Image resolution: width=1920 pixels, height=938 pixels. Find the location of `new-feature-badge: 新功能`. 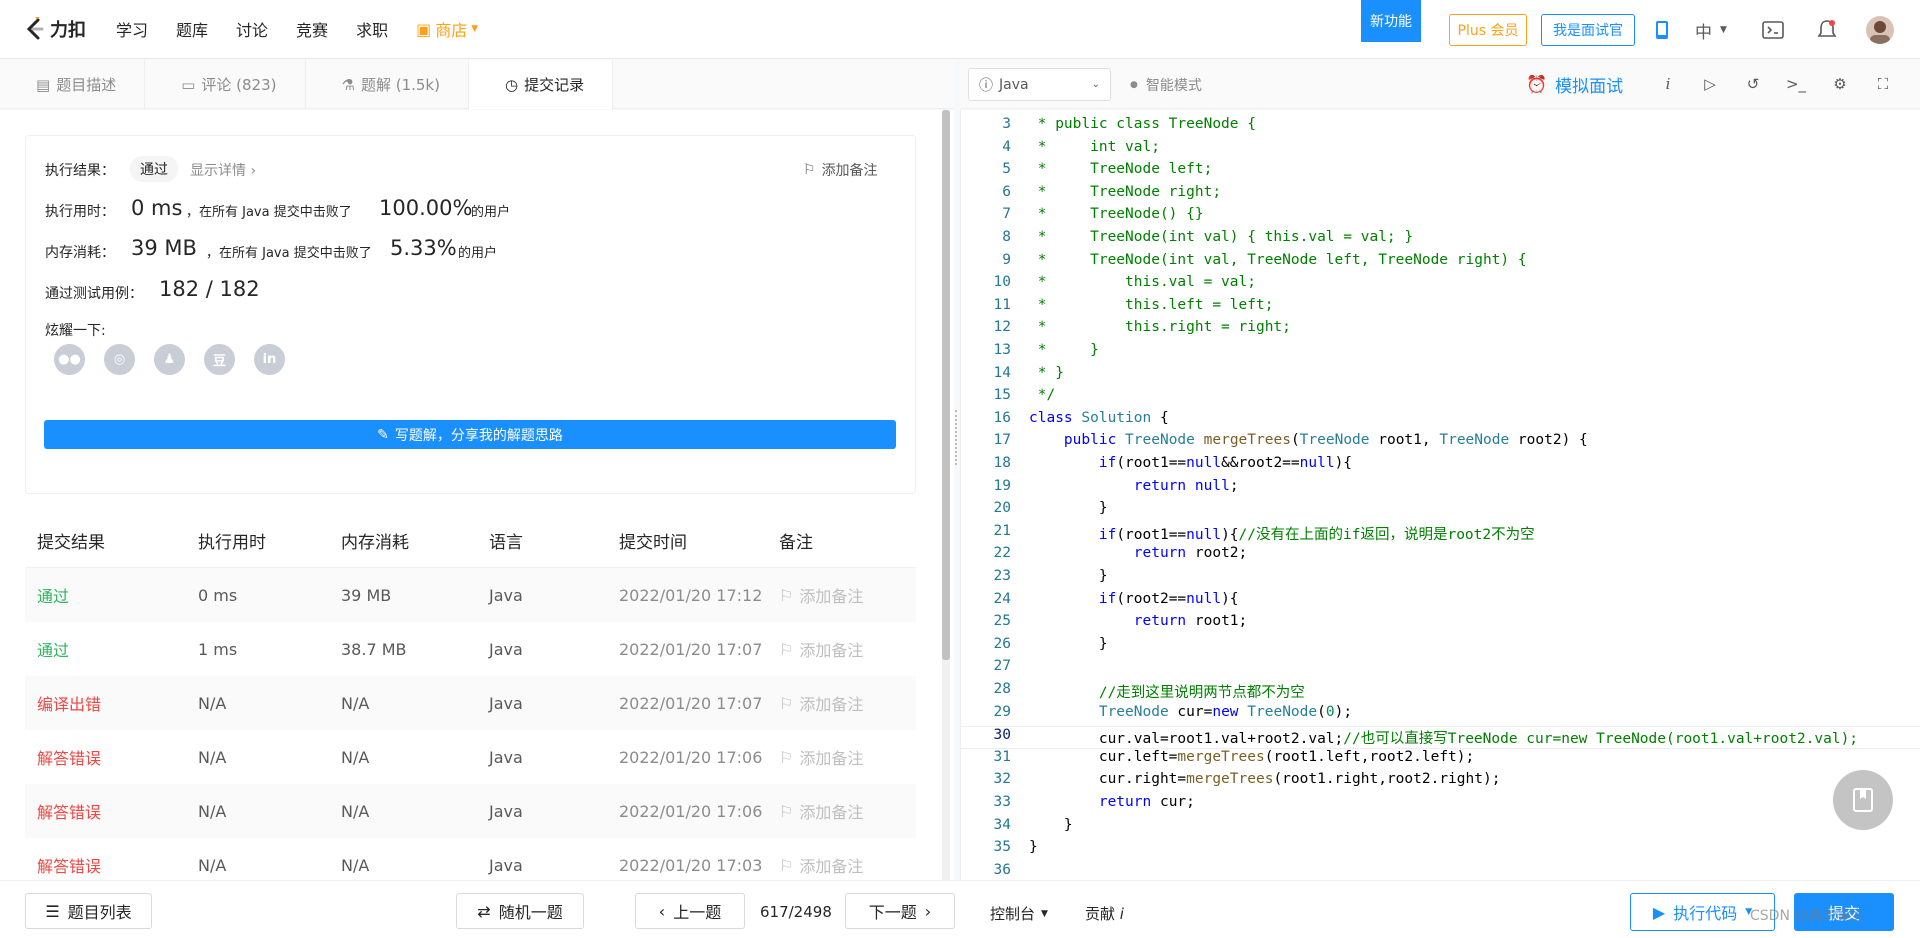

new-feature-badge: 新功能 is located at coordinates (1391, 21).